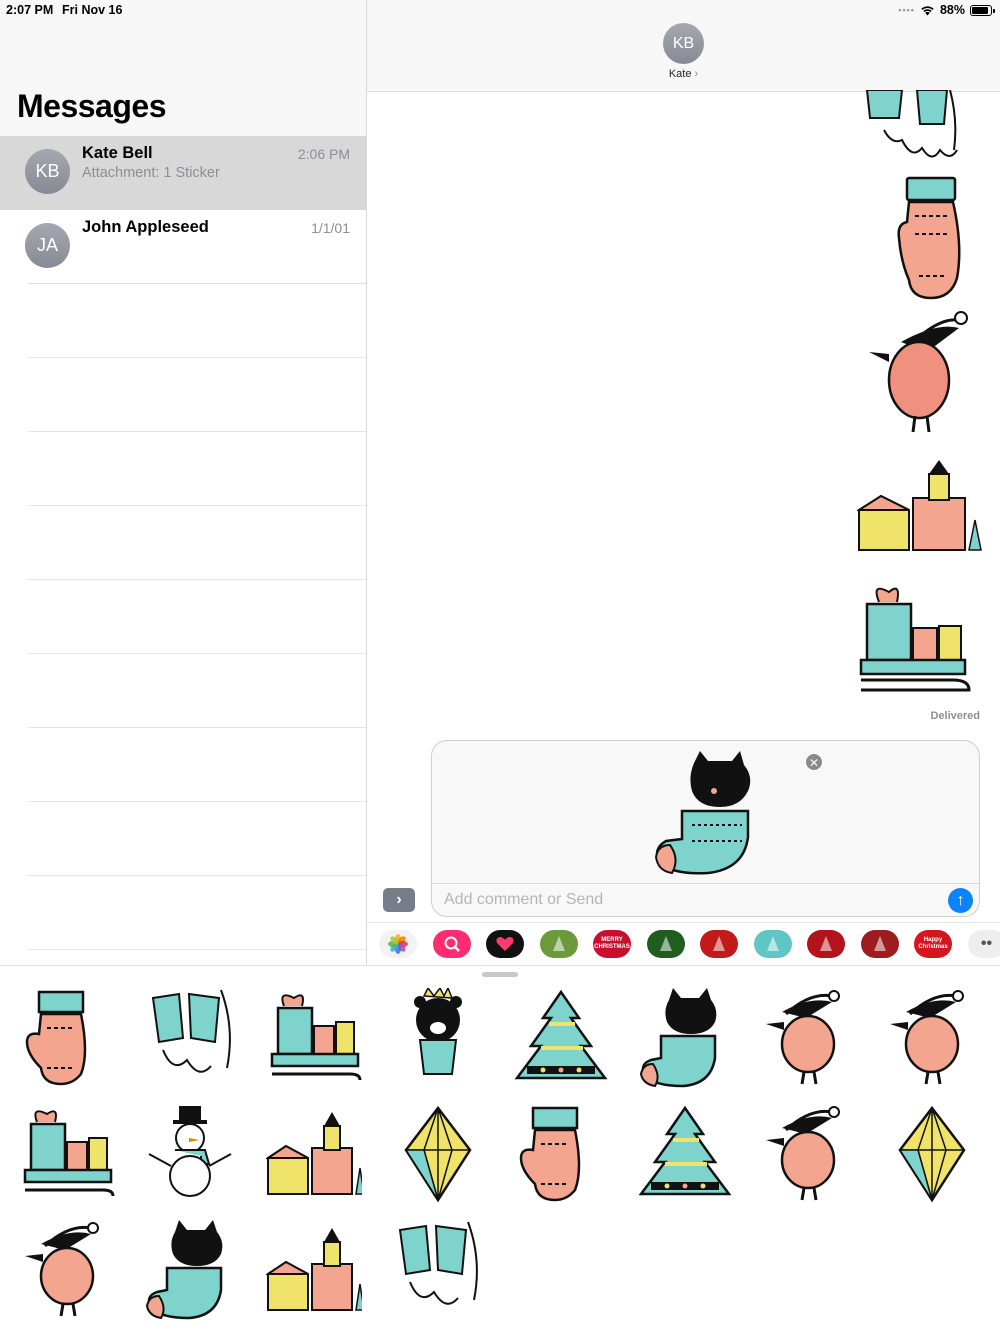  What do you see at coordinates (683, 74) in the screenshot?
I see `contact-name: Kate ›` at bounding box center [683, 74].